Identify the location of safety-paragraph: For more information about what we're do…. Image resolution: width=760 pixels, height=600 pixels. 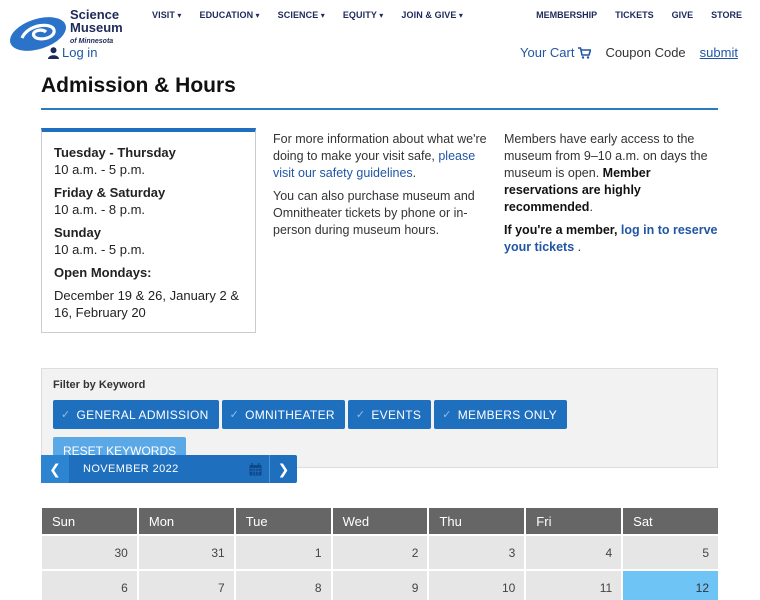
(383, 156).